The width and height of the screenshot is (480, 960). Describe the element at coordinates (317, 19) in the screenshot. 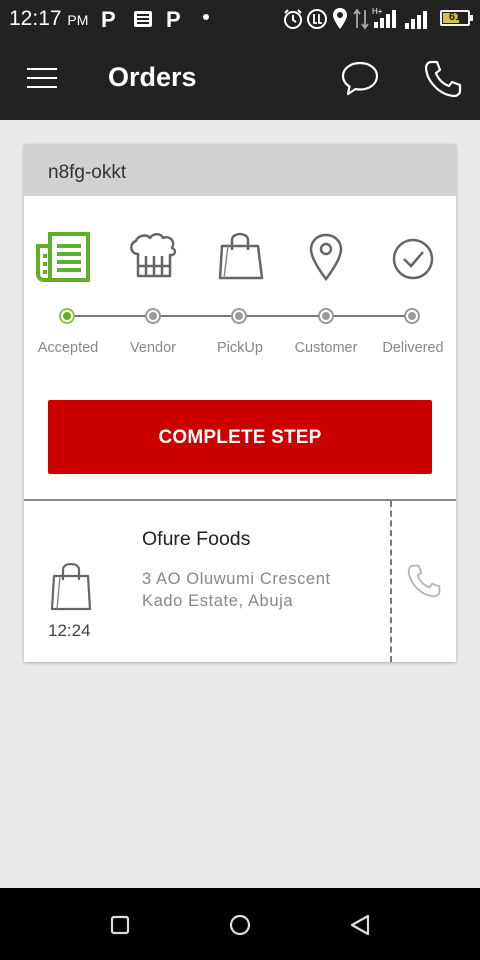

I see `volte-icon` at that location.